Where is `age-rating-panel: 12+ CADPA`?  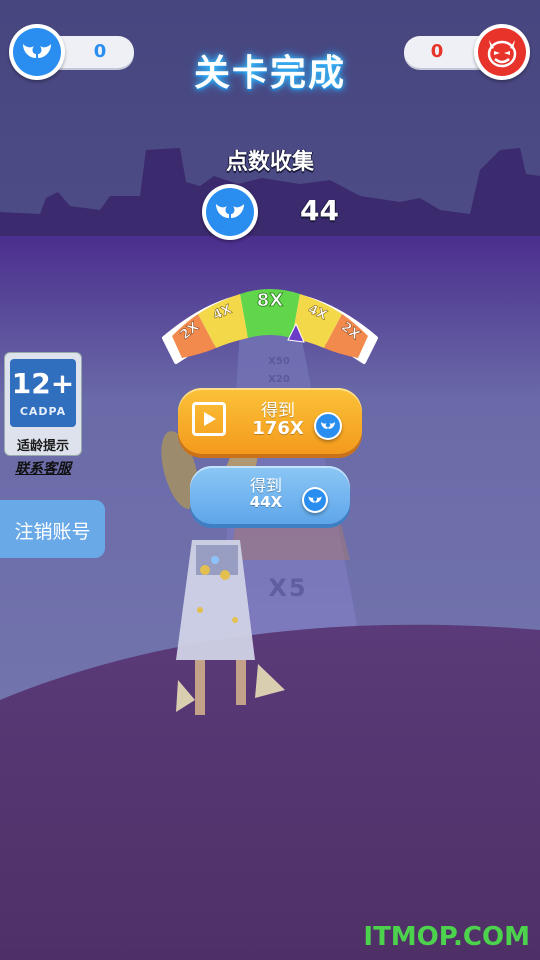 age-rating-panel: 12+ CADPA is located at coordinates (43, 393).